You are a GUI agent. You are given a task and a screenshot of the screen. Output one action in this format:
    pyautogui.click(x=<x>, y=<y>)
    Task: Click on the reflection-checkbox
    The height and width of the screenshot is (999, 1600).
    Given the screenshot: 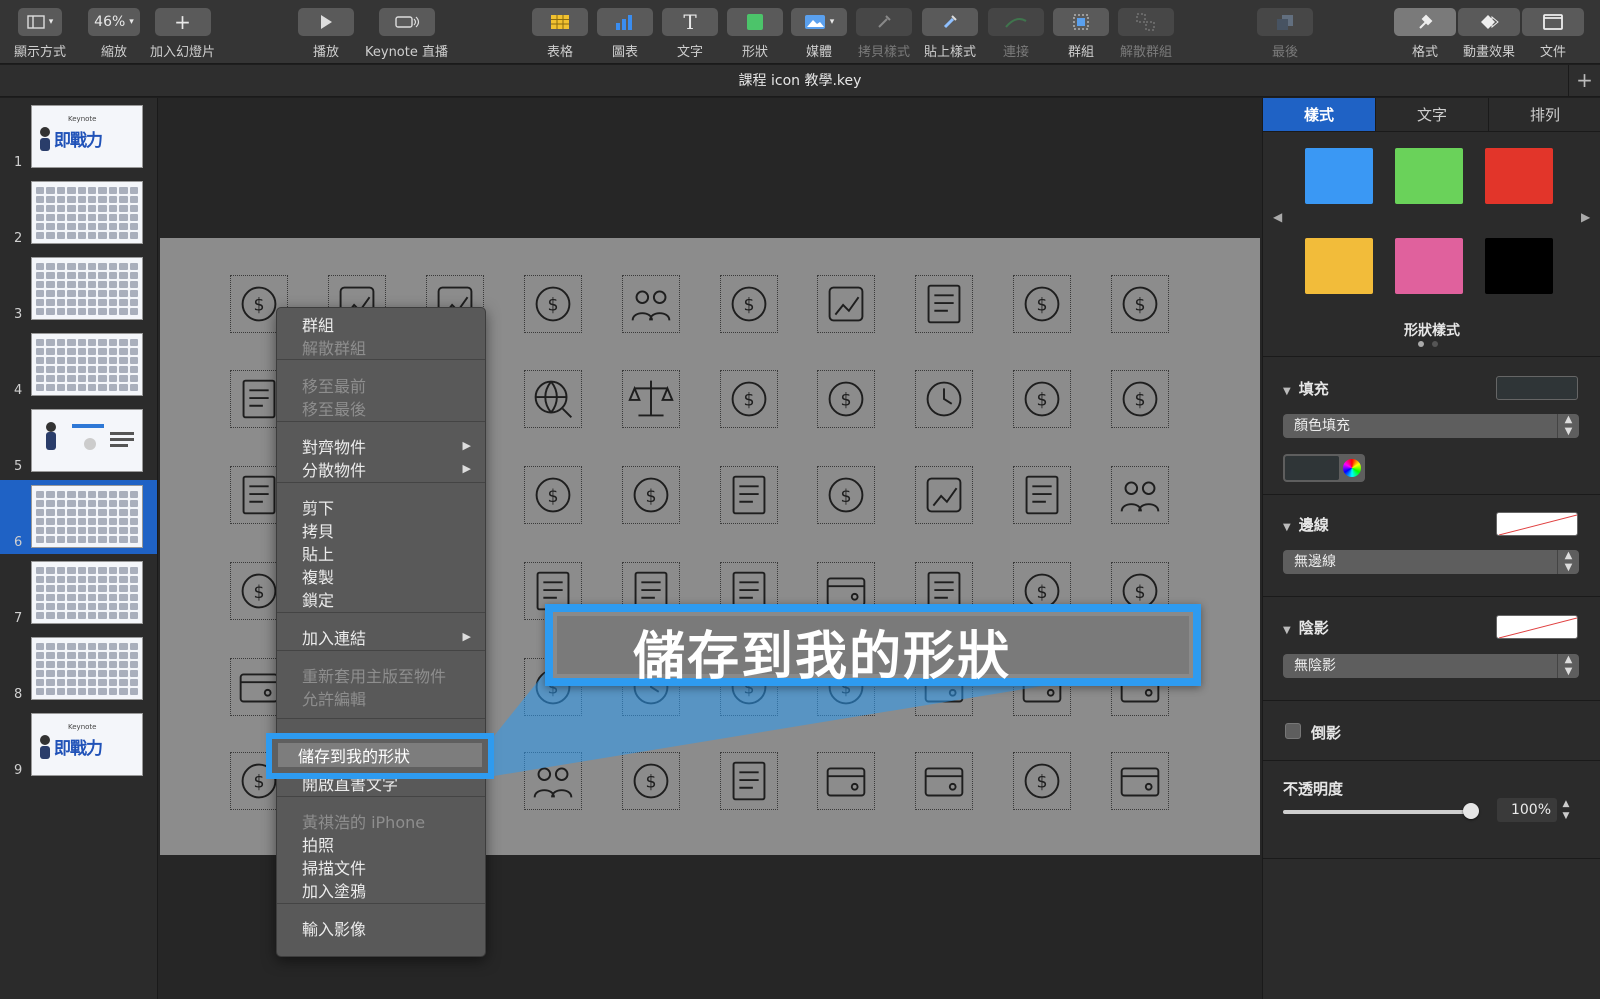 What is the action you would take?
    pyautogui.click(x=1293, y=731)
    